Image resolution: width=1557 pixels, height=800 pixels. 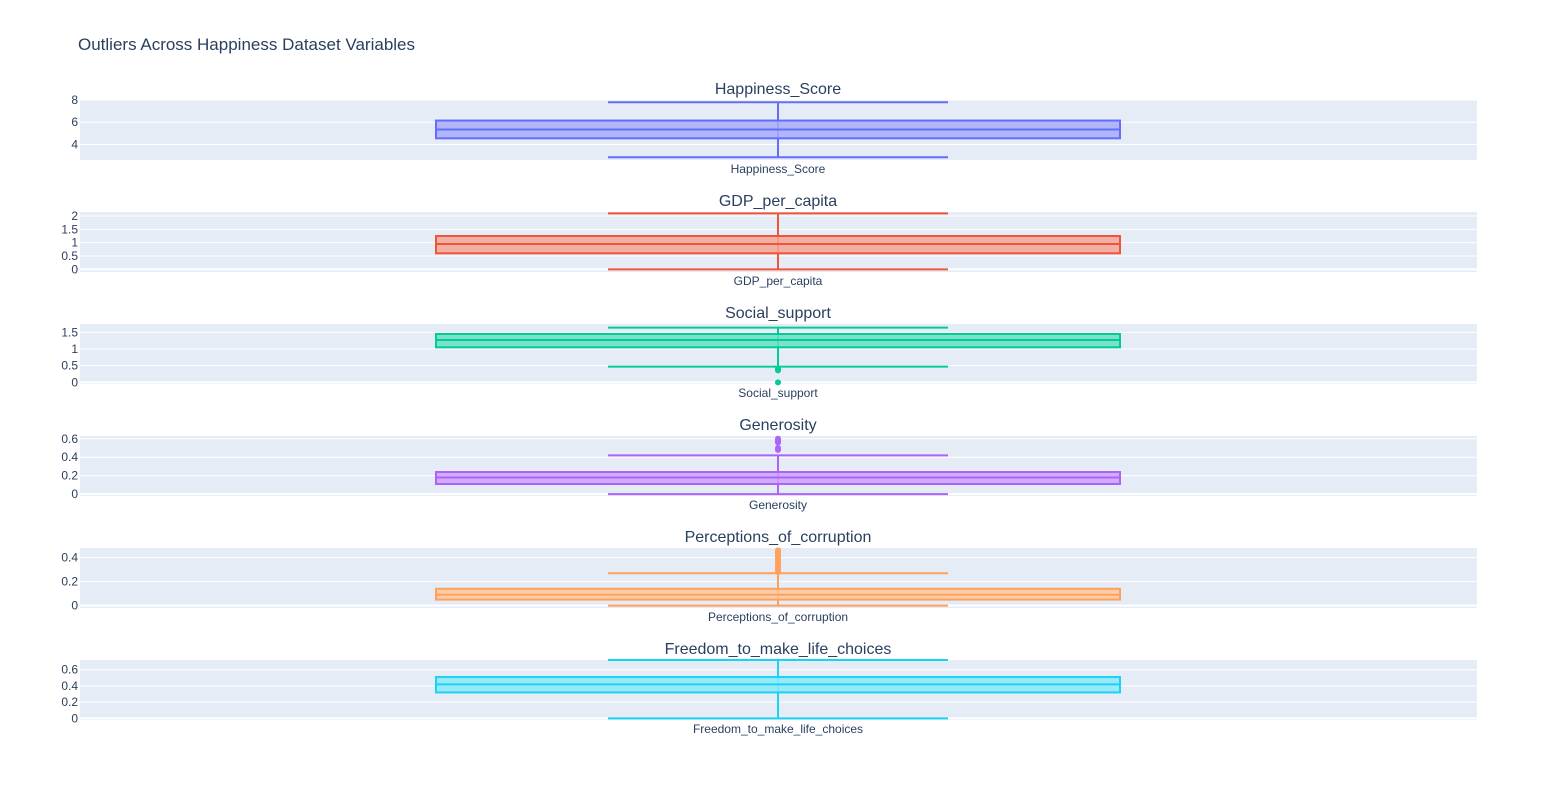 I want to click on subplot-title: Generosity, so click(x=777, y=425).